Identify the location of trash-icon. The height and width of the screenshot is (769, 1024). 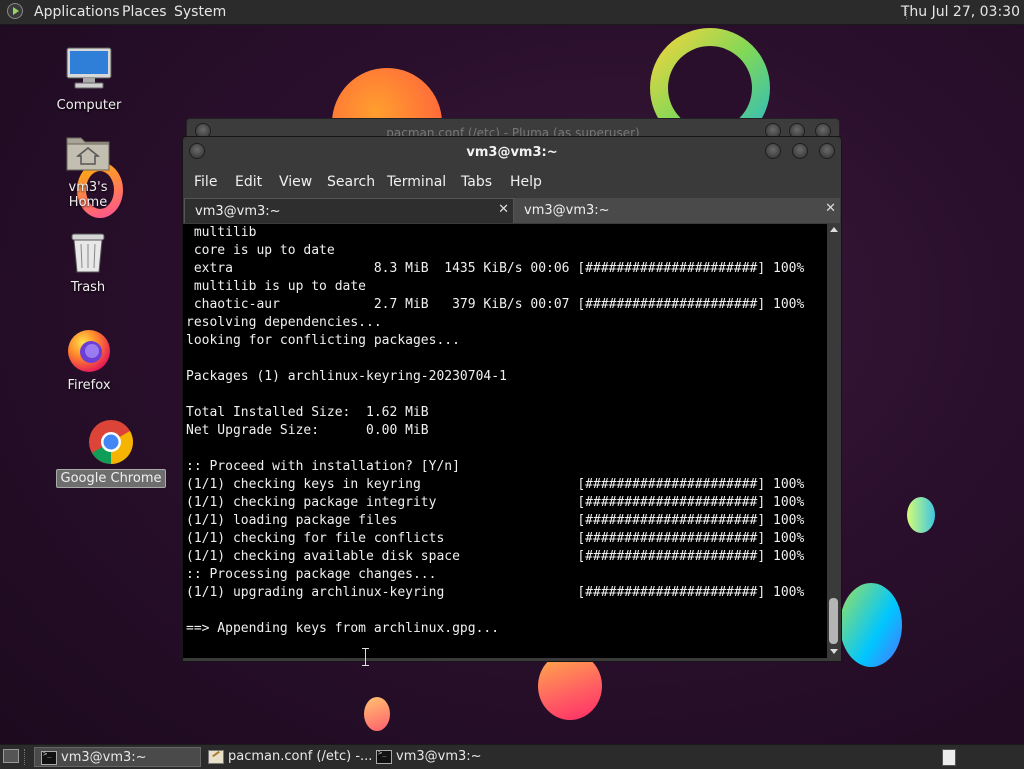
(88, 252).